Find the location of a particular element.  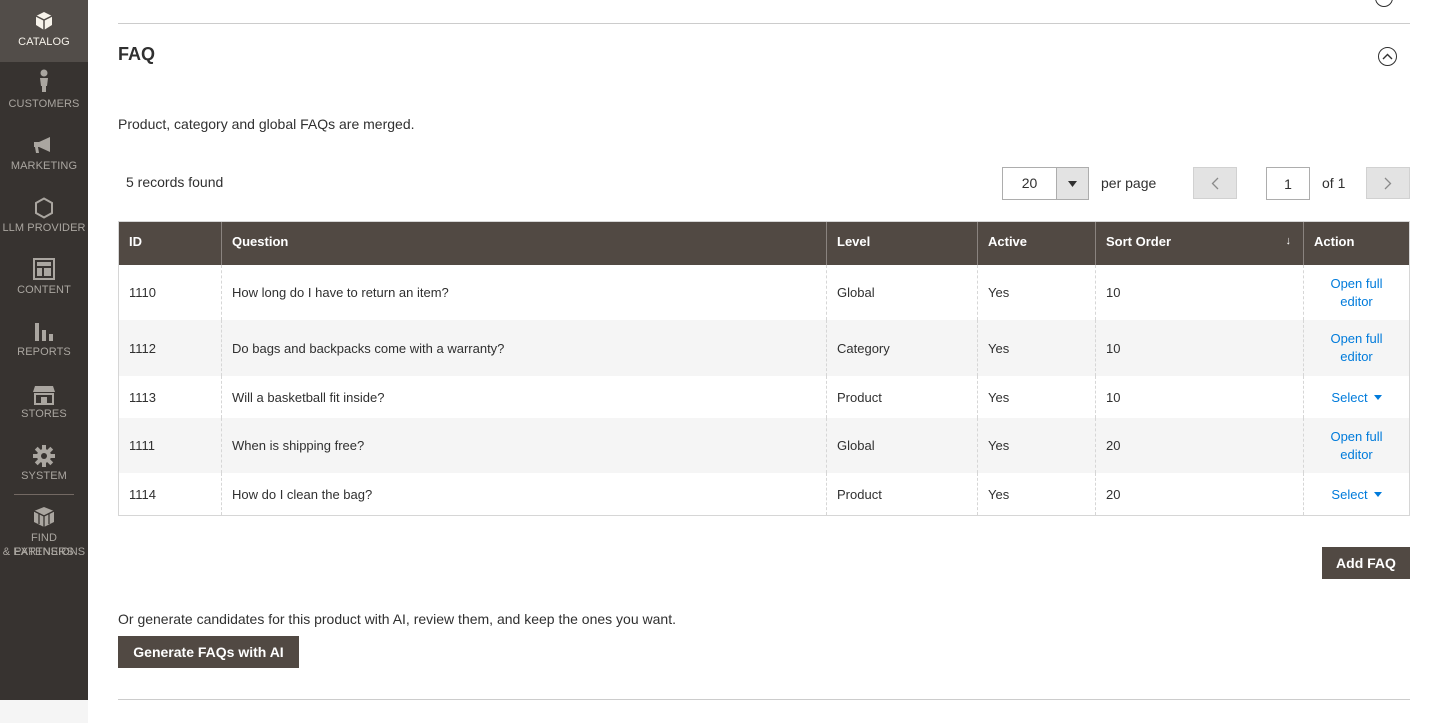

cell-question: How long do I have to return an item? is located at coordinates (523, 292).